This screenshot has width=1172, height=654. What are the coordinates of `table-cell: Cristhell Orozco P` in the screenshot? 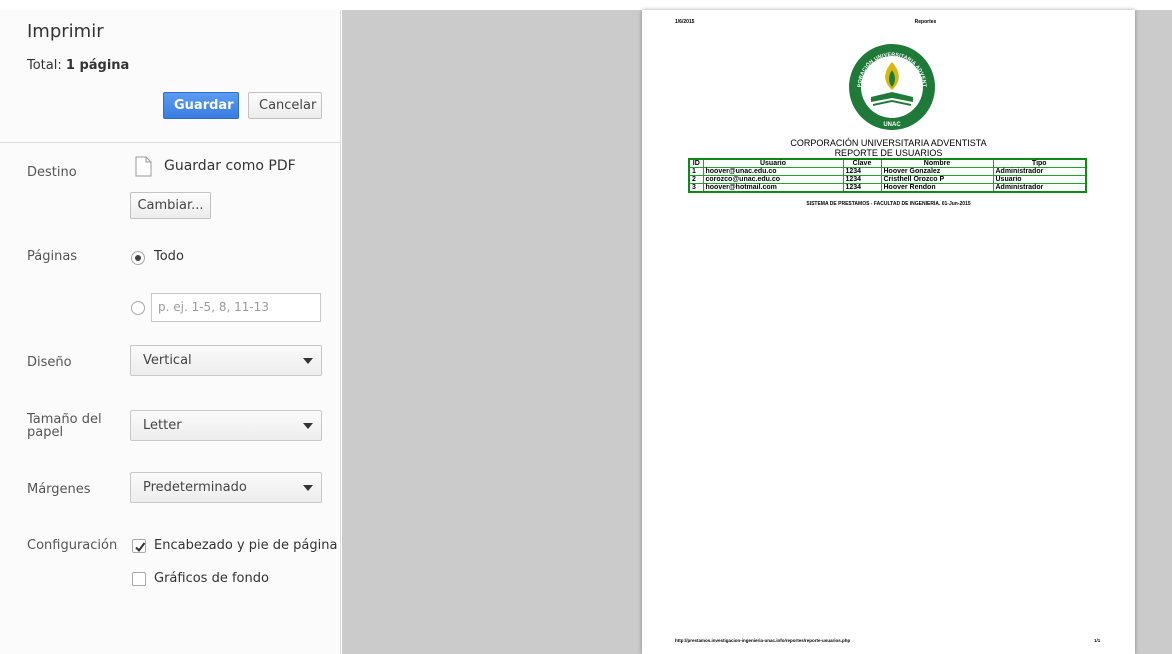 It's located at (937, 179).